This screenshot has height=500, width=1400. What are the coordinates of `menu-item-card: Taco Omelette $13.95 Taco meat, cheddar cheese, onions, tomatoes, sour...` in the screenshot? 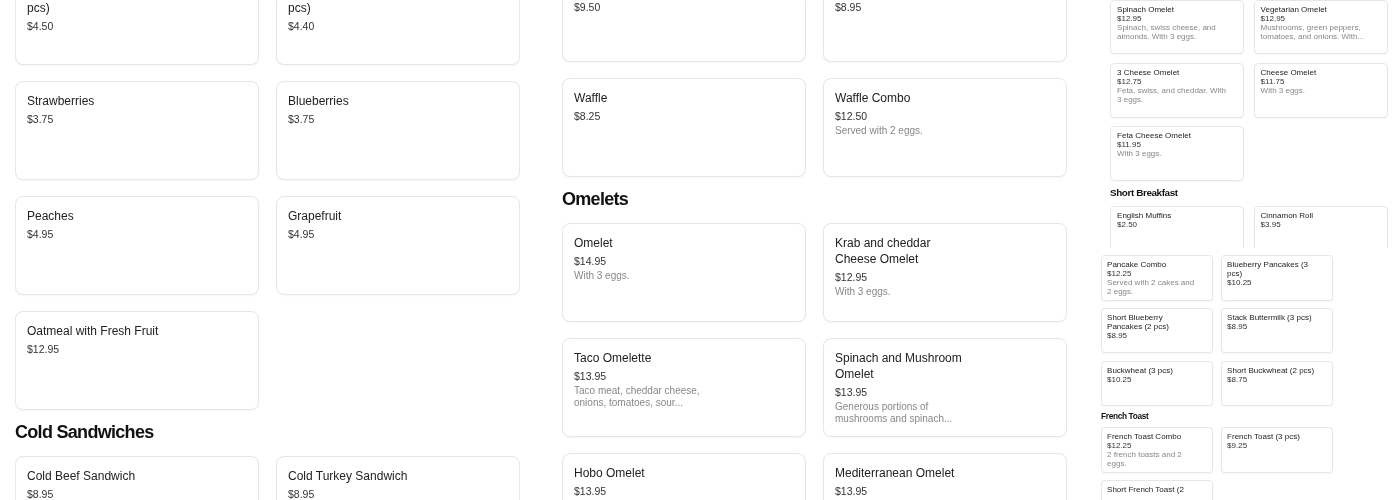 It's located at (684, 387).